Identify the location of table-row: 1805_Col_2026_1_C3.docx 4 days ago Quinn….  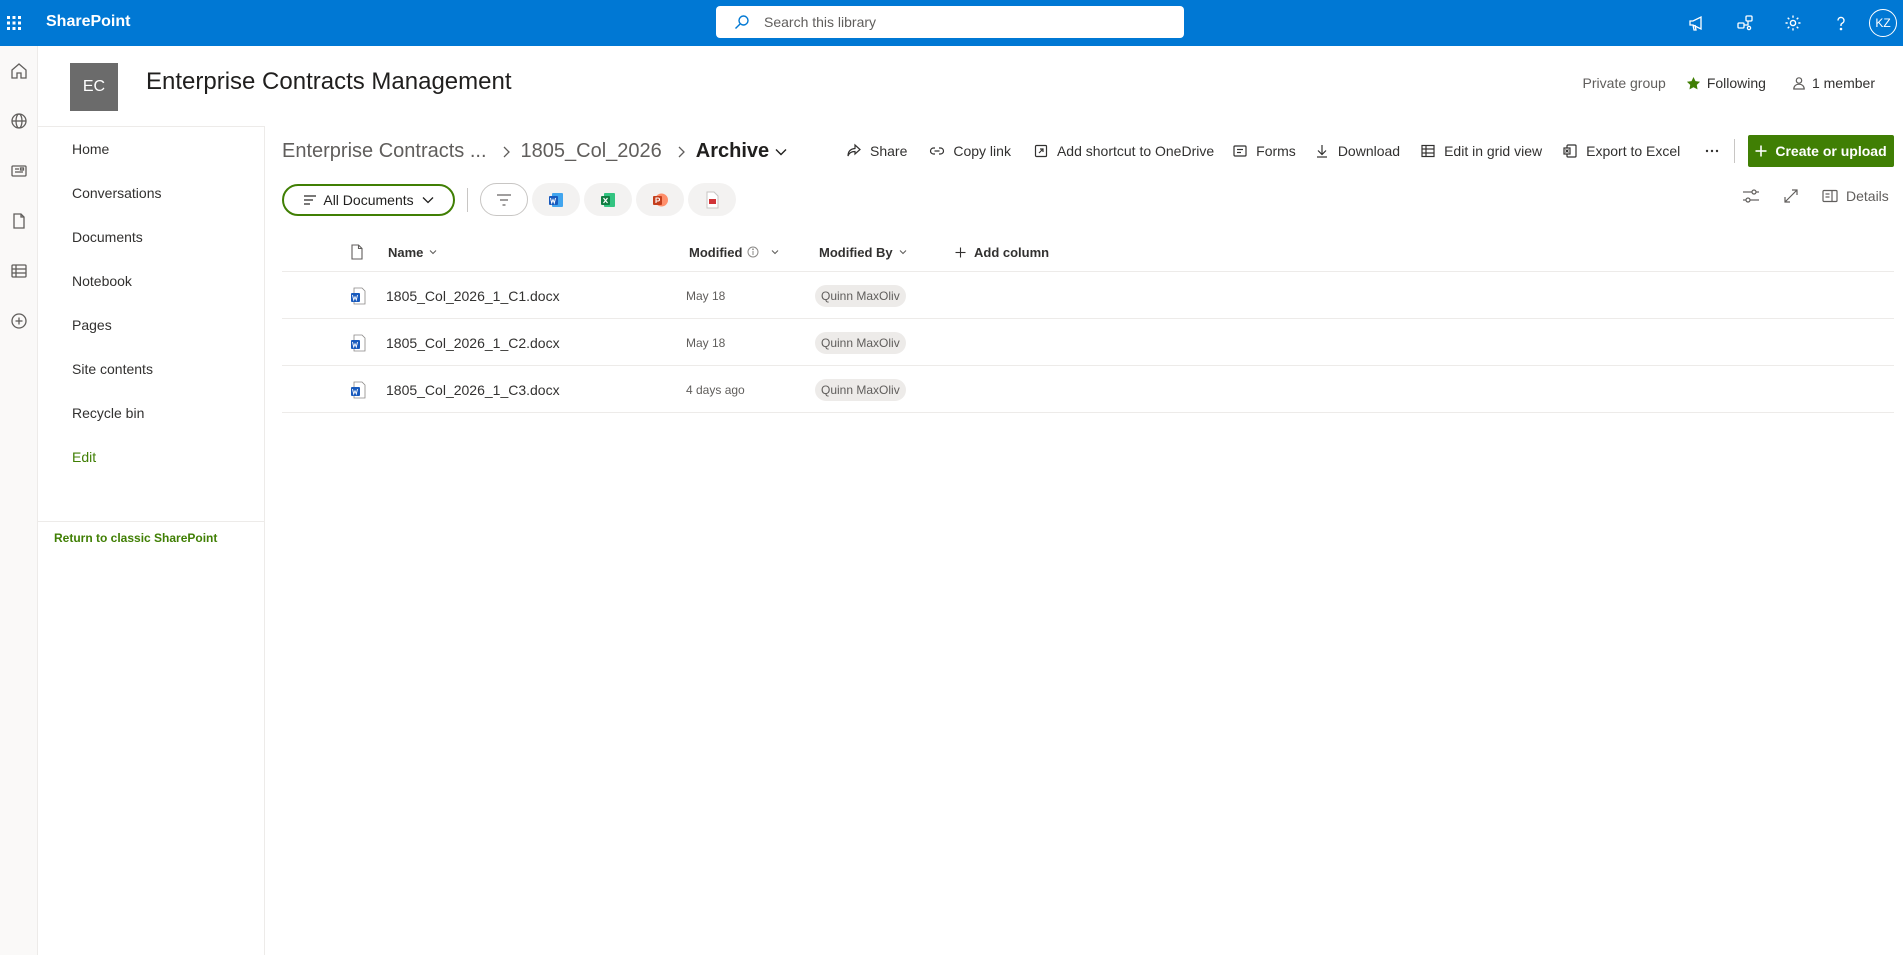
(1088, 389).